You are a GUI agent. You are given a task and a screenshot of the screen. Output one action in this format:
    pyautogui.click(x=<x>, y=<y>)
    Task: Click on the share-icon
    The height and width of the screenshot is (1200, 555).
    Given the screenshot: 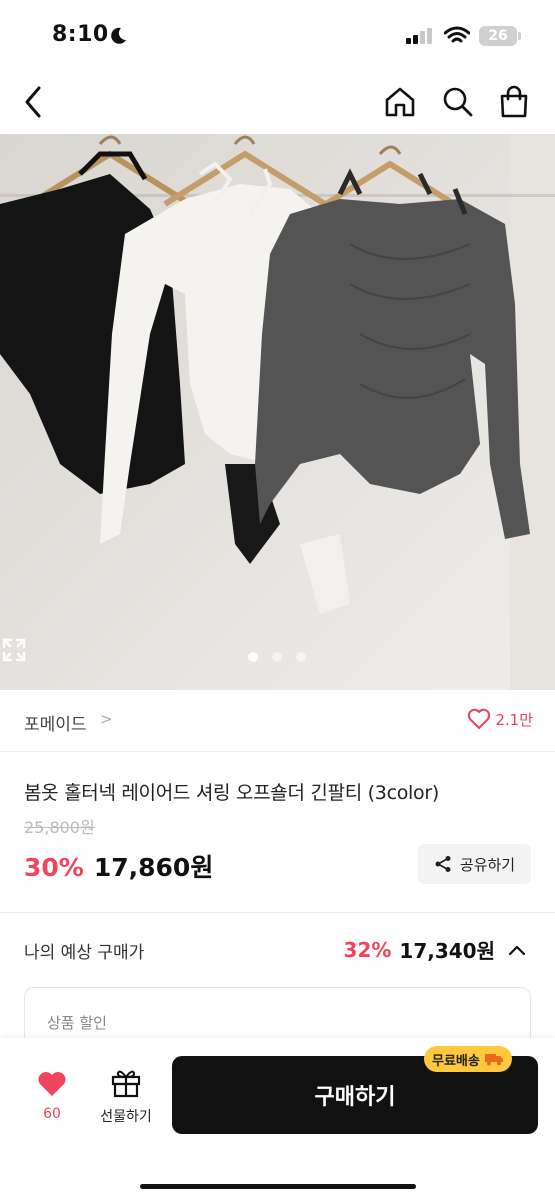 What is the action you would take?
    pyautogui.click(x=443, y=864)
    